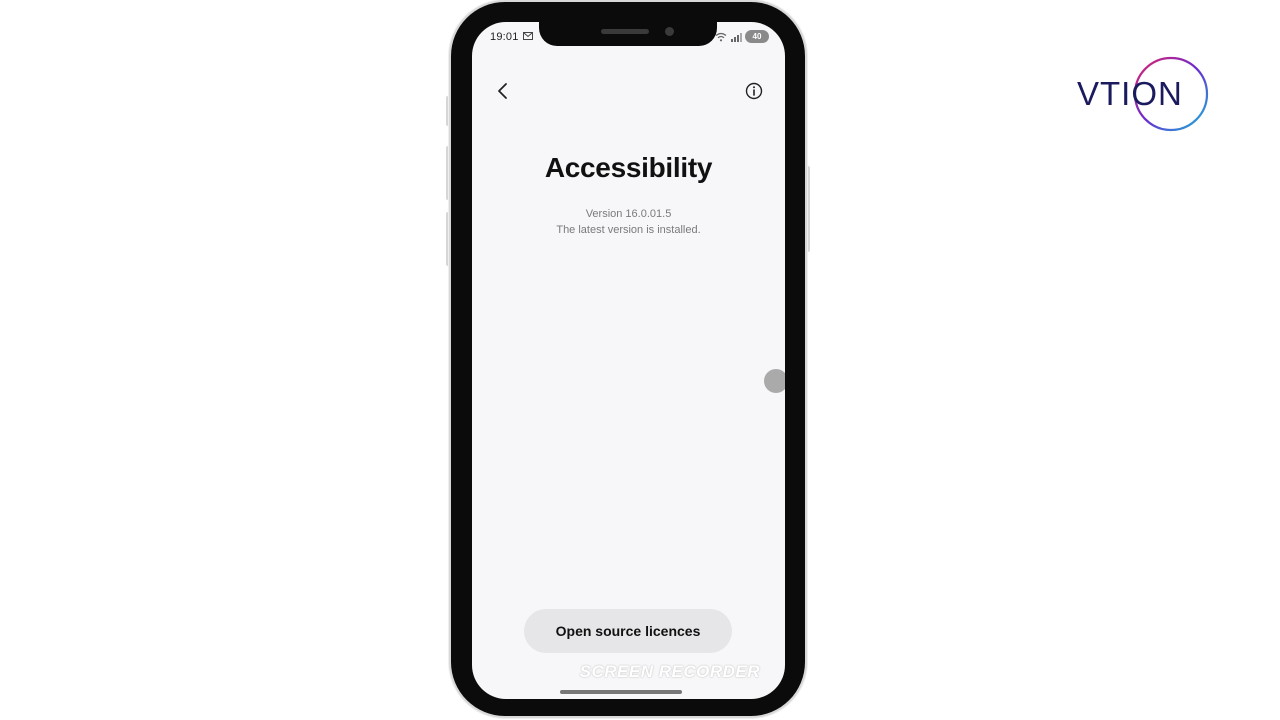  What do you see at coordinates (721, 36) in the screenshot?
I see `wifi-icon` at bounding box center [721, 36].